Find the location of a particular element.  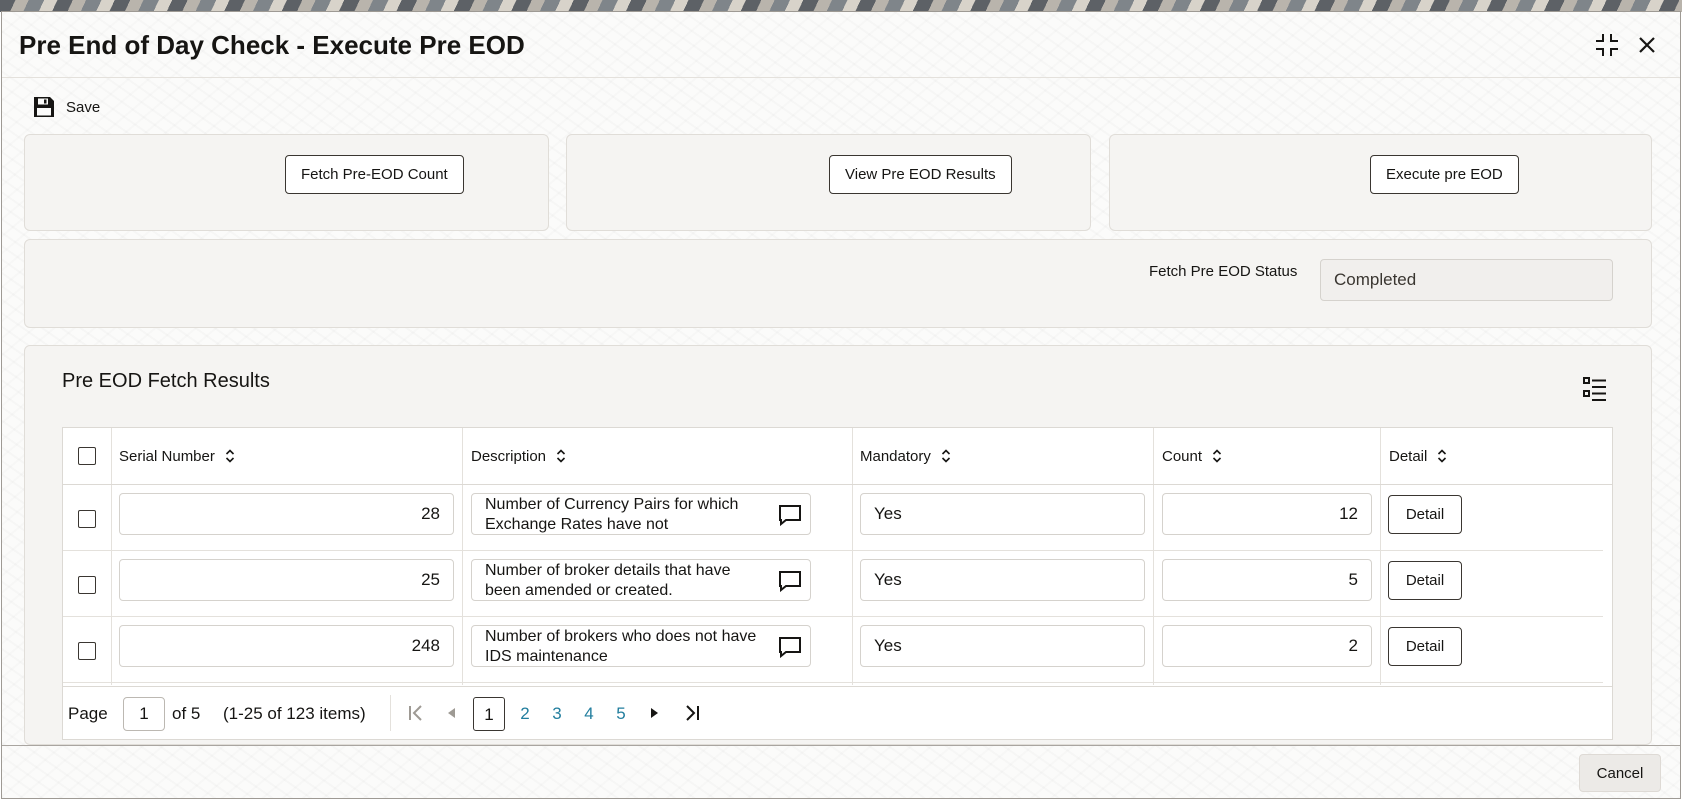

first-page-icon is located at coordinates (415, 713).